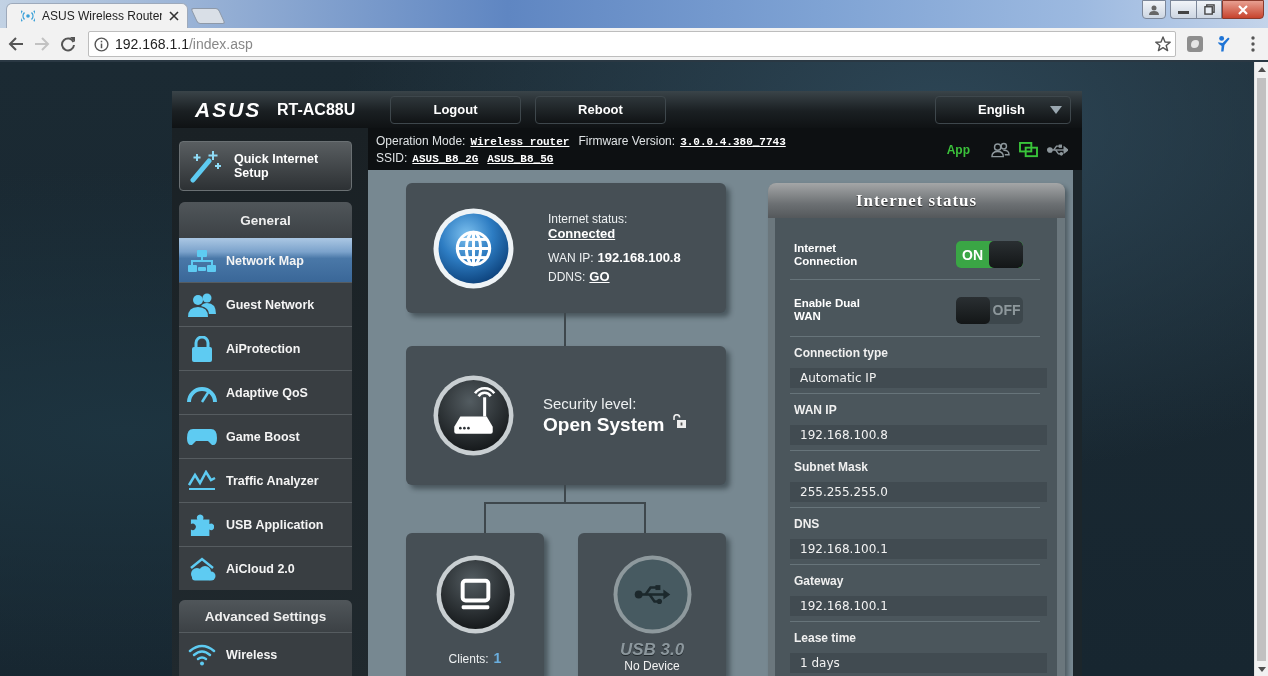  What do you see at coordinates (831, 467) in the screenshot?
I see `field-label: Subnet Mask` at bounding box center [831, 467].